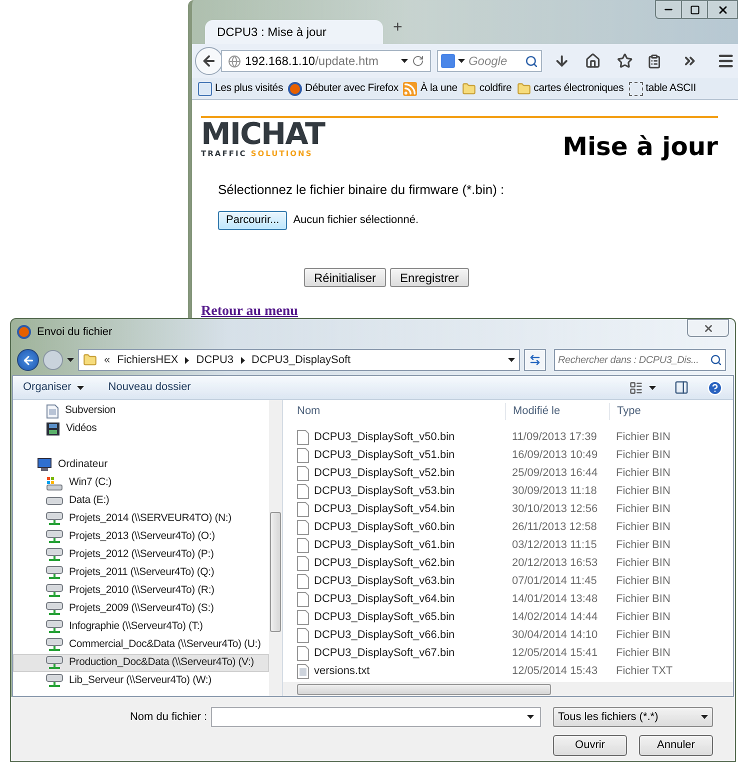 The image size is (738, 762). Describe the element at coordinates (345, 277) in the screenshot. I see `reset-button: Réinitialiser` at that location.